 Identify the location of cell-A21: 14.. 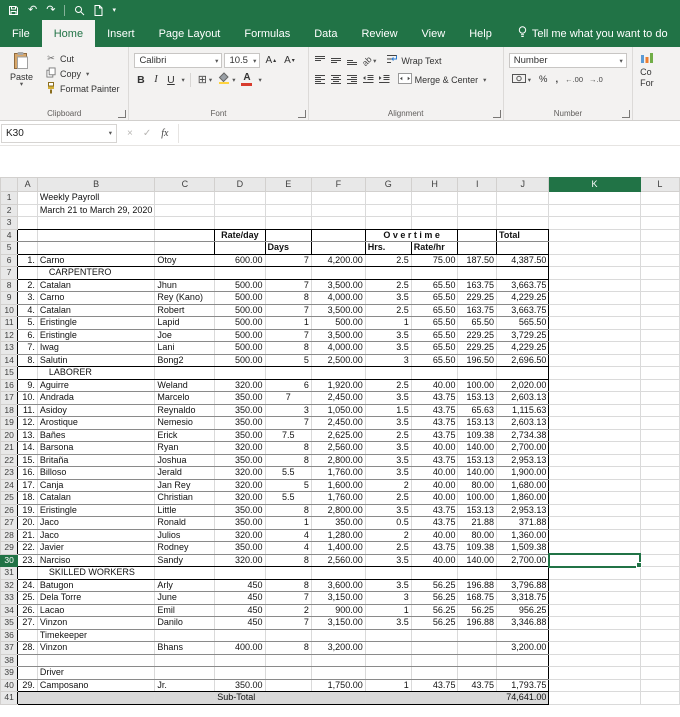
(27, 448).